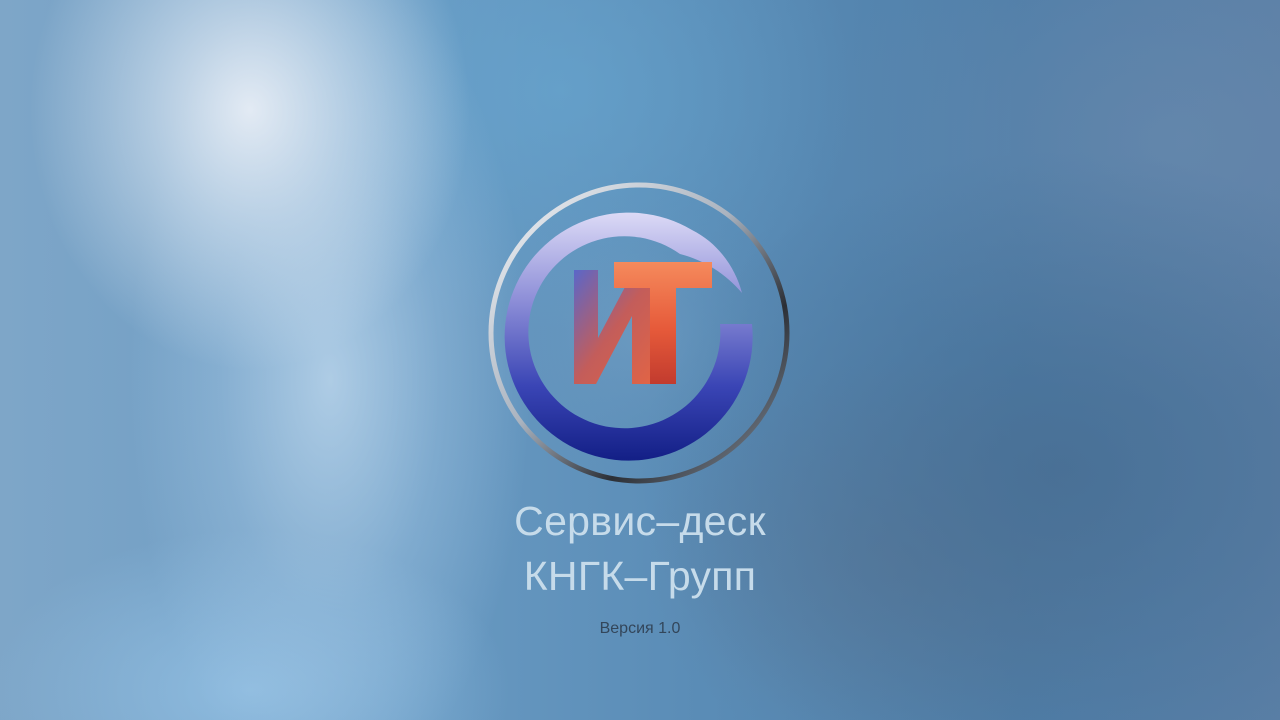 The height and width of the screenshot is (720, 1280). Describe the element at coordinates (640, 628) in the screenshot. I see `version-label: Версия 1.0` at that location.